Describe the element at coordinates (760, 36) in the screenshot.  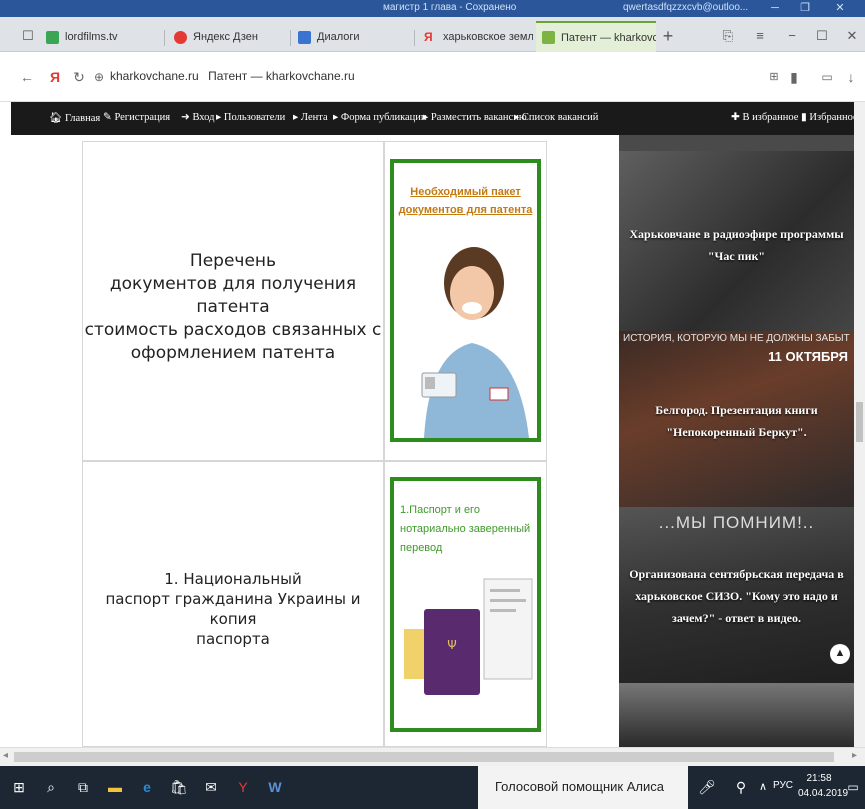
I see `menu-icon: ≡` at that location.